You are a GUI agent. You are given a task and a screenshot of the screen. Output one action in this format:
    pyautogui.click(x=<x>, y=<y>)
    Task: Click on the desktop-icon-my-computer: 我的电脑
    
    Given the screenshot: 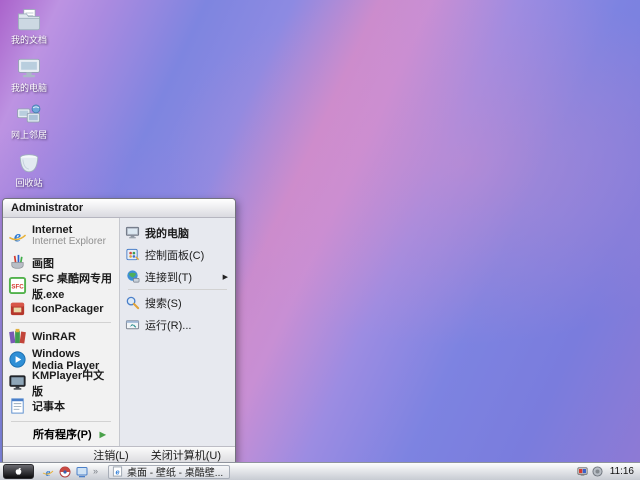 What is the action you would take?
    pyautogui.click(x=29, y=73)
    